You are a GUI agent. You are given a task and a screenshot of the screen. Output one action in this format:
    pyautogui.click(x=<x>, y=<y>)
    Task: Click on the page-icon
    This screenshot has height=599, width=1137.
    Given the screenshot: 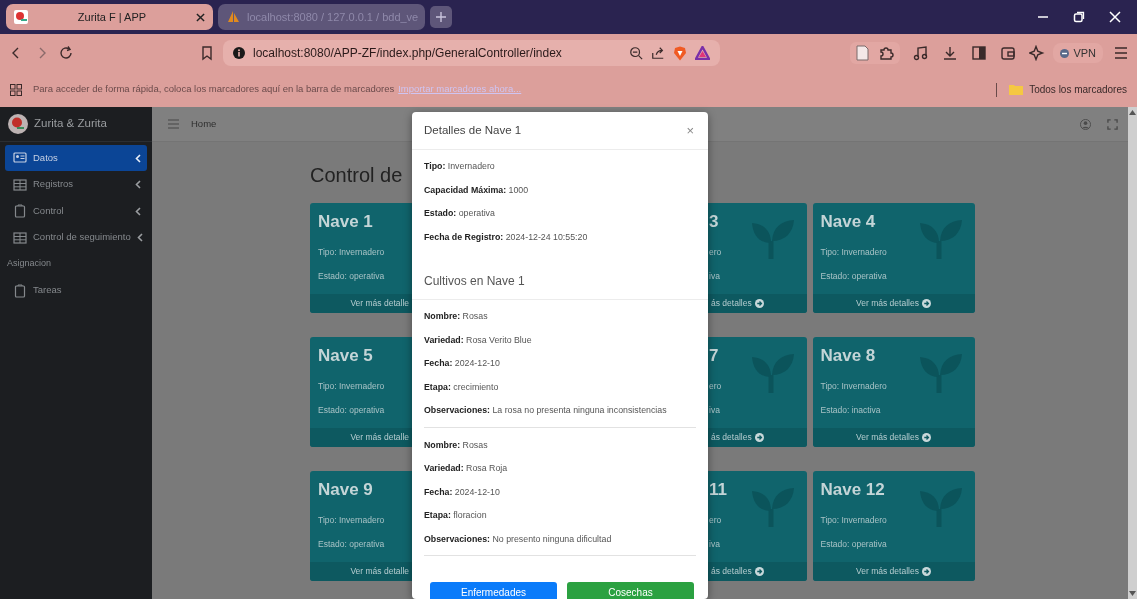 What is the action you would take?
    pyautogui.click(x=863, y=53)
    